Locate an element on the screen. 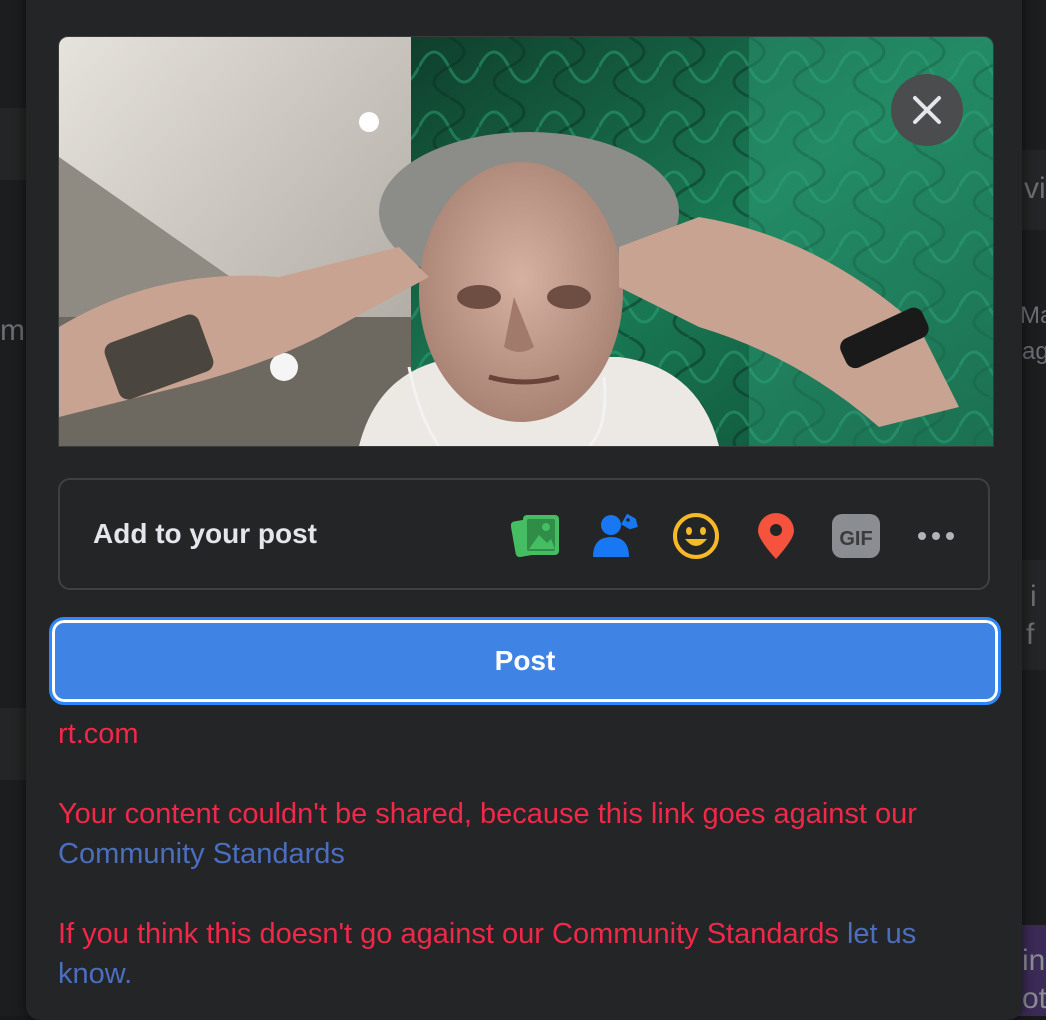 This screenshot has width=1046, height=1020. check-in-icon is located at coordinates (776, 536).